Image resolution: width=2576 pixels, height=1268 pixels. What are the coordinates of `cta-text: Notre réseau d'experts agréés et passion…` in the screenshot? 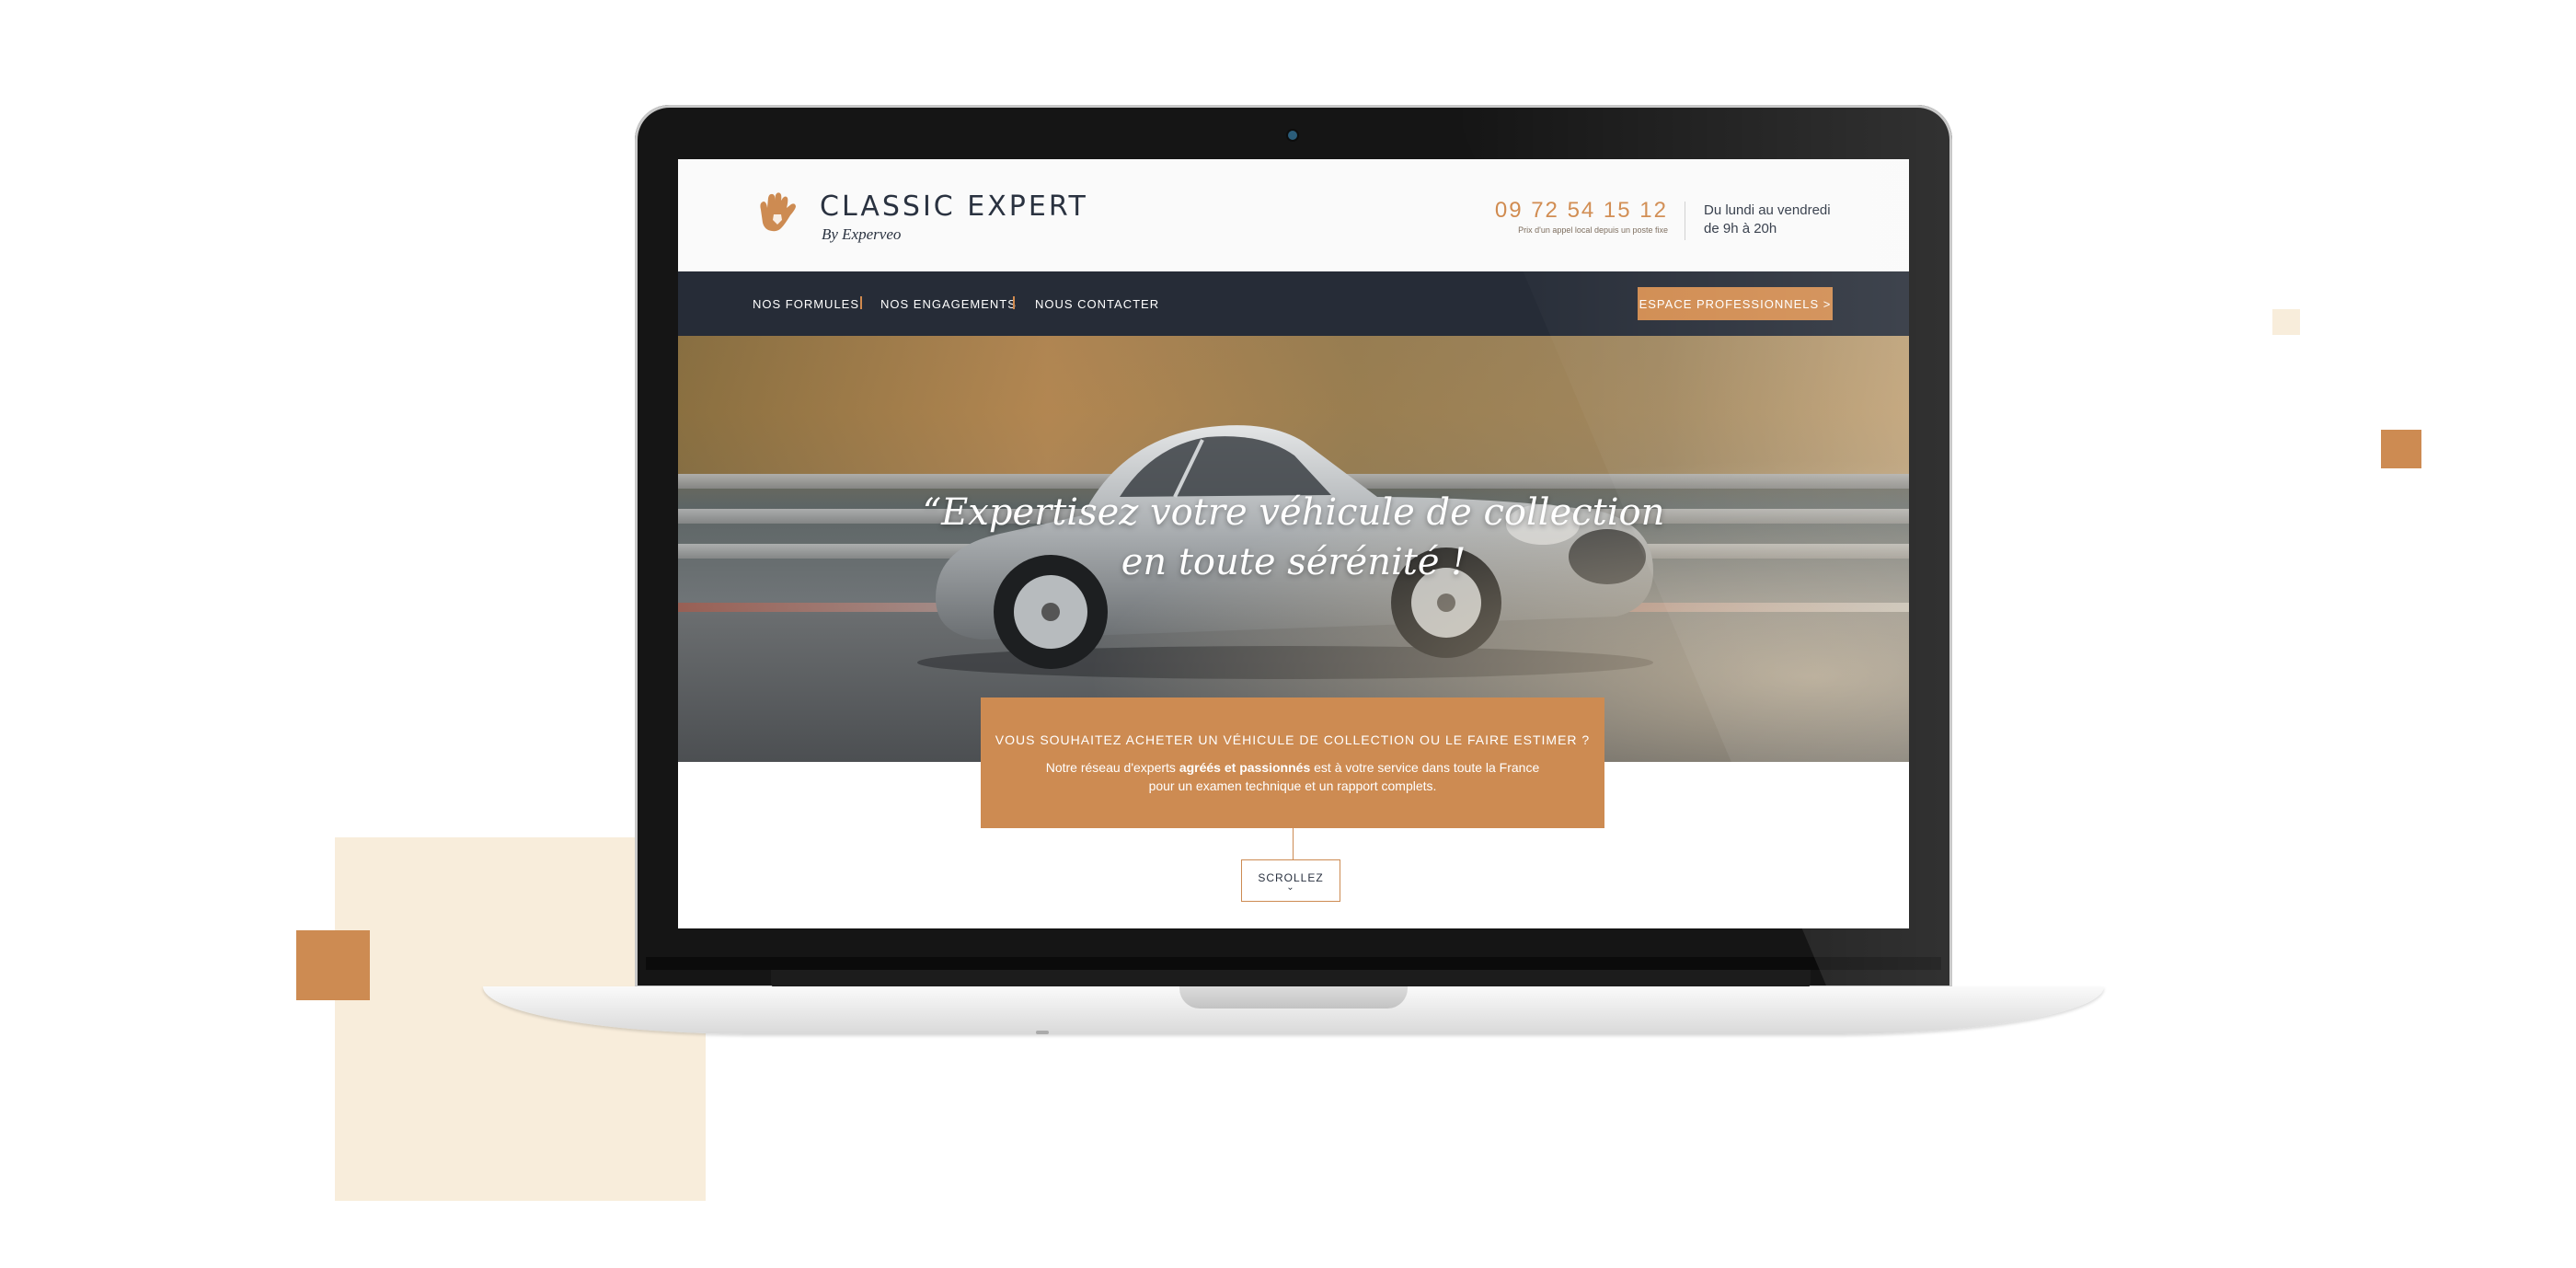 It's located at (1292, 776).